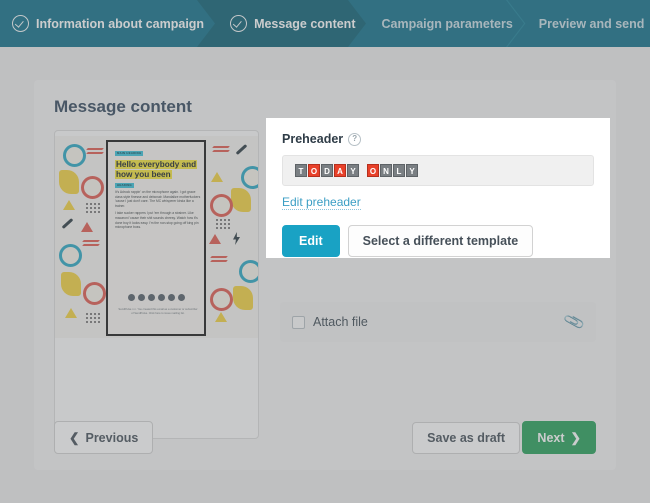 The width and height of the screenshot is (650, 503). I want to click on attach-file-label: Attach file, so click(340, 322).